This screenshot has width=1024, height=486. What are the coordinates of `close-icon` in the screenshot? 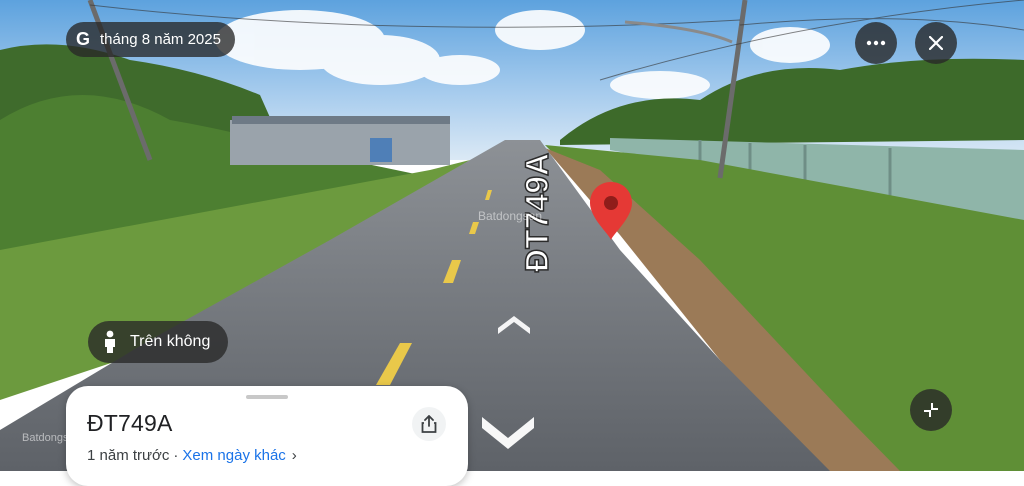 It's located at (936, 43).